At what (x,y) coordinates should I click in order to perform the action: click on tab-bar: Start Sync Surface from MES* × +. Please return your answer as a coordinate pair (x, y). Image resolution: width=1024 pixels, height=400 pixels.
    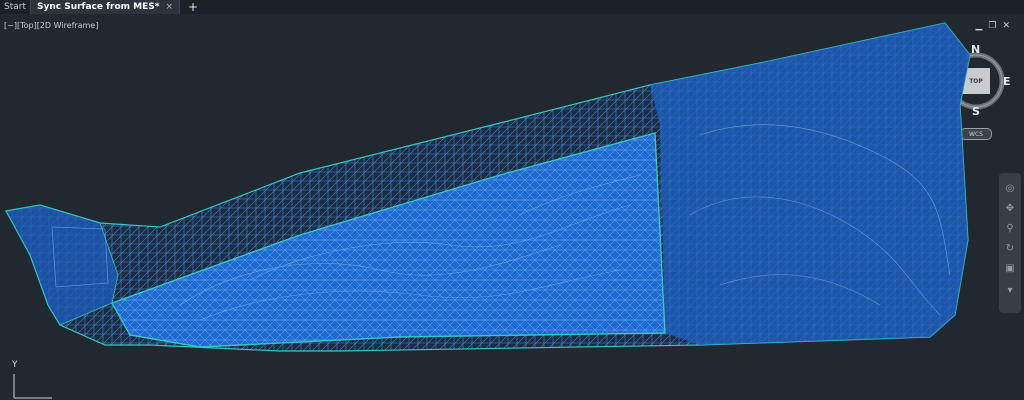
    Looking at the image, I should click on (512, 7).